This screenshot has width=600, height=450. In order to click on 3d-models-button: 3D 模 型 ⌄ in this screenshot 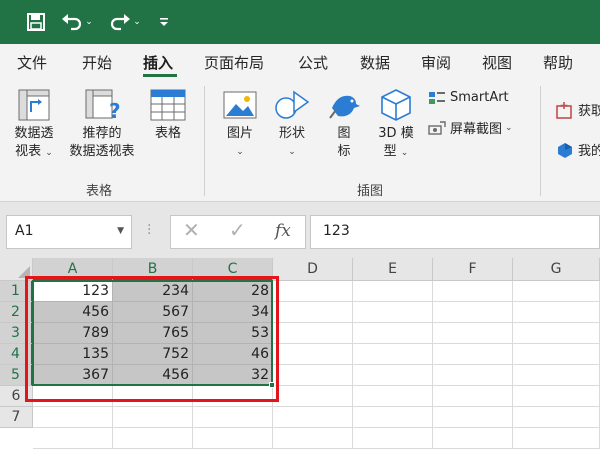, I will do `click(396, 125)`.